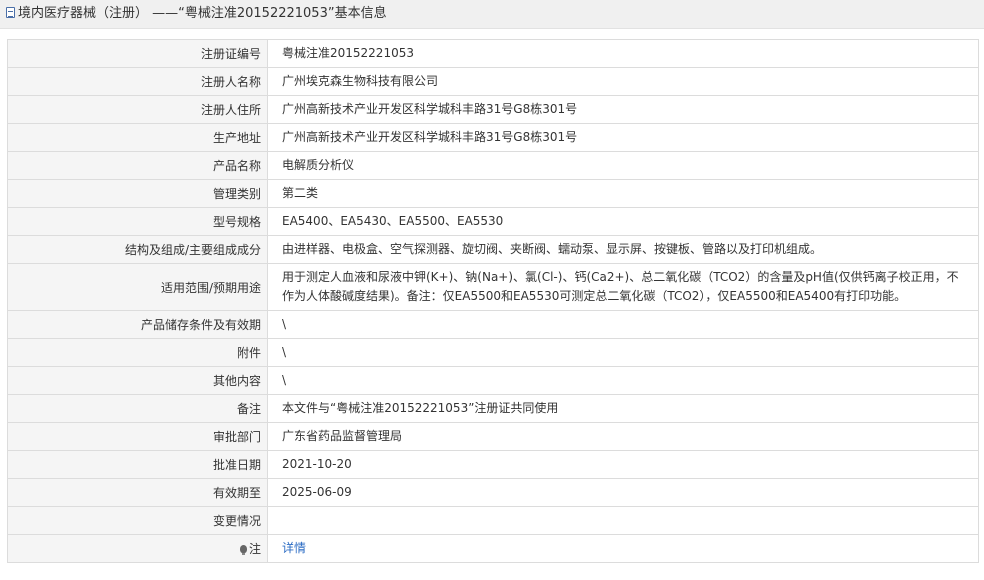  Describe the element at coordinates (138, 520) in the screenshot. I see `row-label: 变更情况` at that location.